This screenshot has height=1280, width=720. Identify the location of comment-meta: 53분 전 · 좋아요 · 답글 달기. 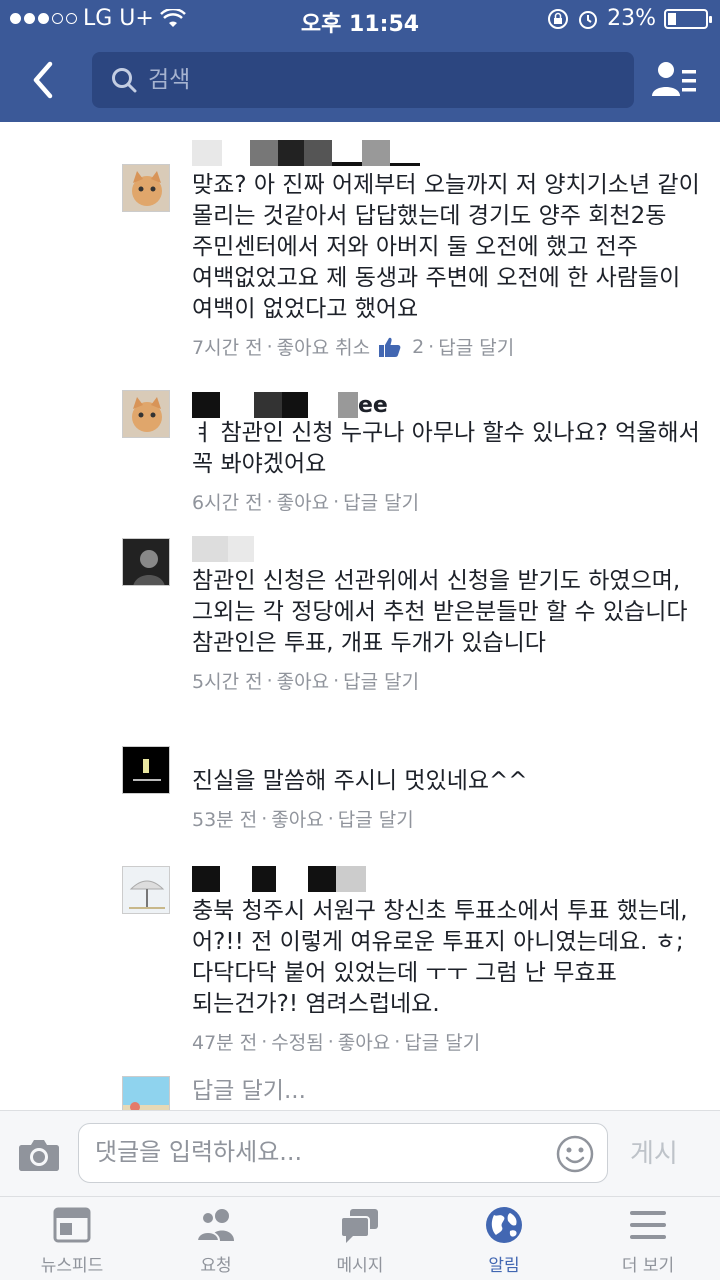
(447, 818).